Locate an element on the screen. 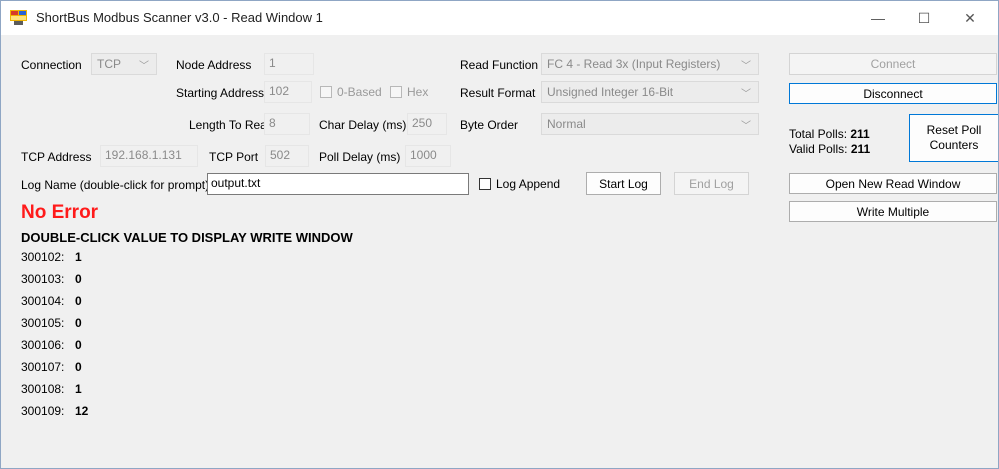  open-new-read-window-button: Open New Read Window is located at coordinates (893, 183).